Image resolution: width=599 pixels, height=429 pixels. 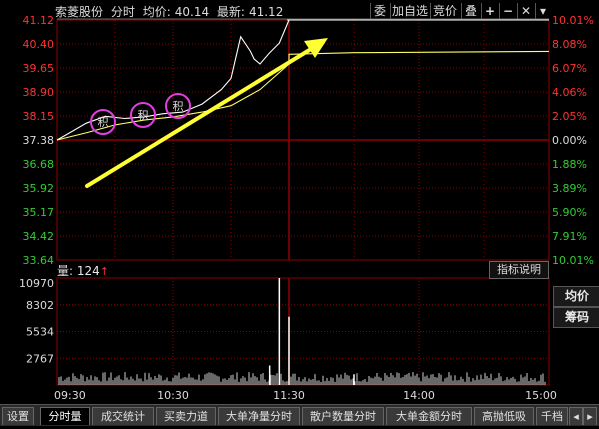 What do you see at coordinates (156, 12) in the screenshot?
I see `avg-price-label: 均价:` at bounding box center [156, 12].